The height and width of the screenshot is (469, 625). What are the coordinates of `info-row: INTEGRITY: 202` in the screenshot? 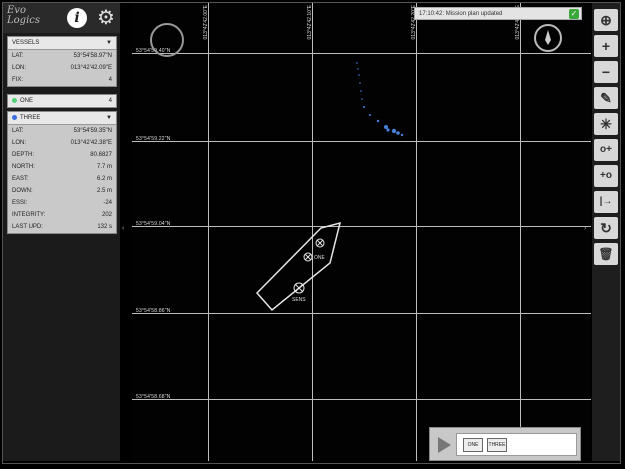 It's located at (62, 215).